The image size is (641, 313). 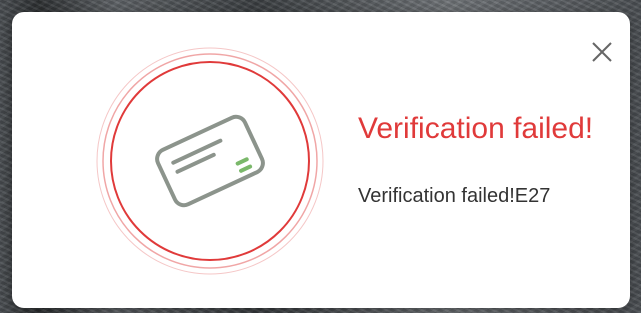 What do you see at coordinates (476, 128) in the screenshot?
I see `dialog-title: Verification failed!` at bounding box center [476, 128].